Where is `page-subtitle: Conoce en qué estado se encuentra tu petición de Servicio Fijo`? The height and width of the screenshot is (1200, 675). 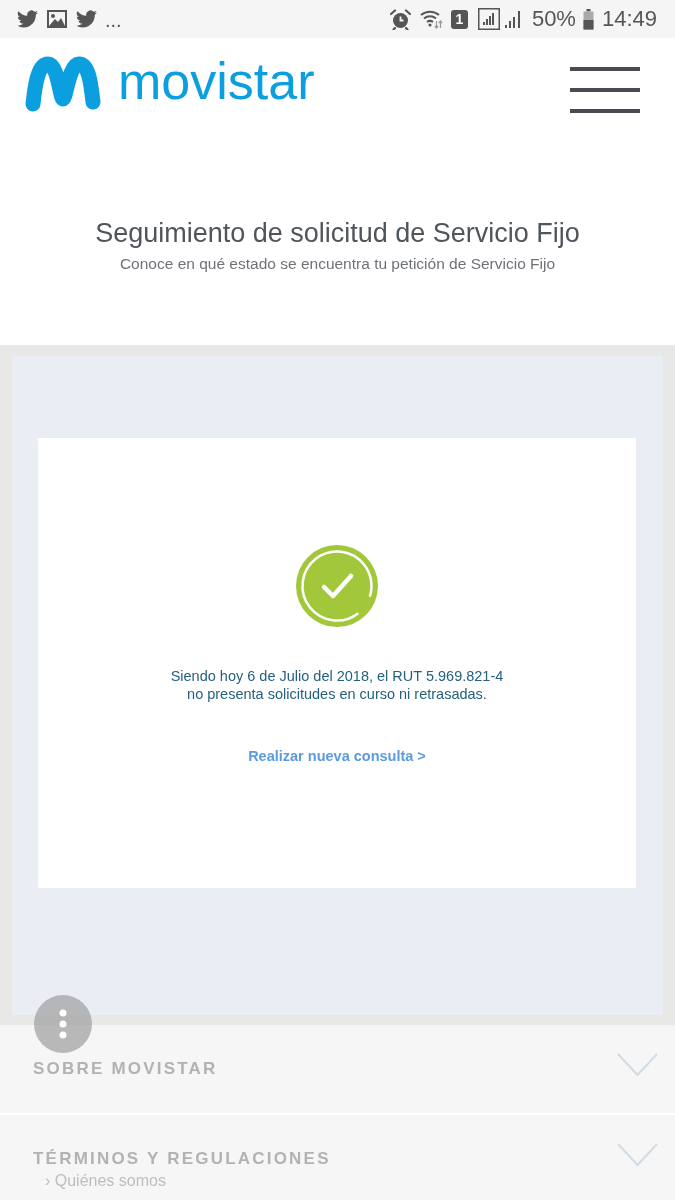
page-subtitle: Conoce en qué estado se encuentra tu petición de Servicio Fijo is located at coordinates (337, 264).